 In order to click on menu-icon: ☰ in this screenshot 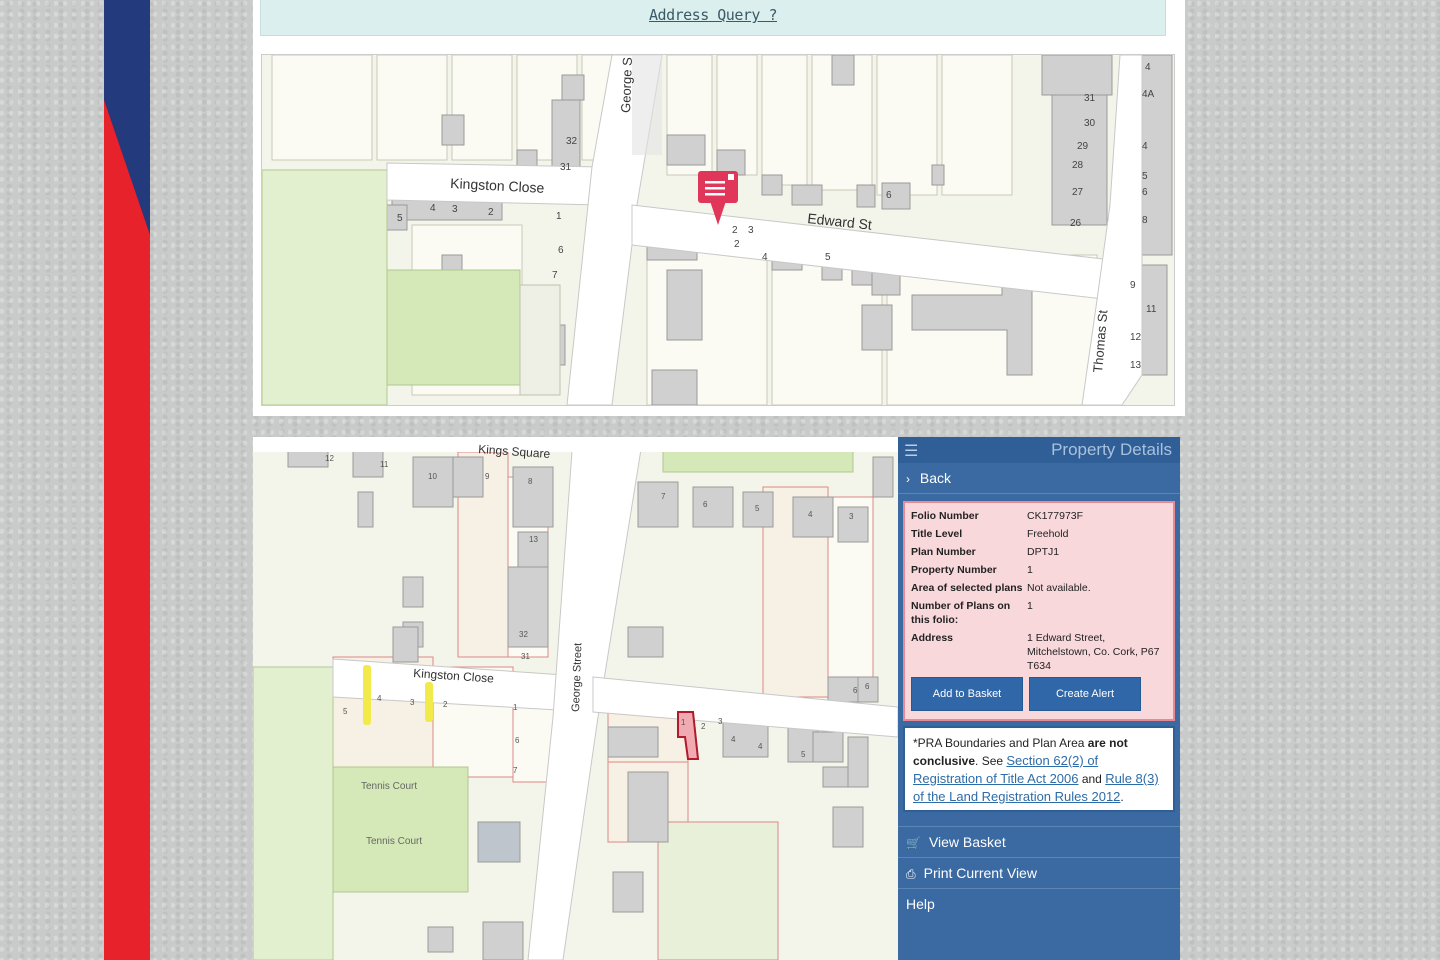, I will do `click(911, 451)`.